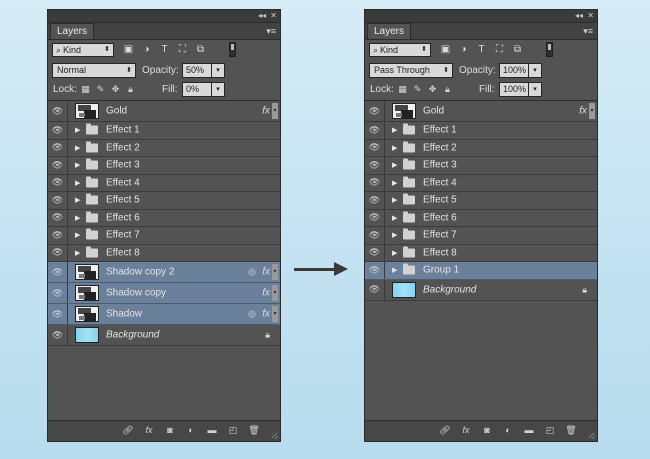  What do you see at coordinates (481, 148) in the screenshot?
I see `layer-row-group: 👁︎ ▶ Effect 2` at bounding box center [481, 148].